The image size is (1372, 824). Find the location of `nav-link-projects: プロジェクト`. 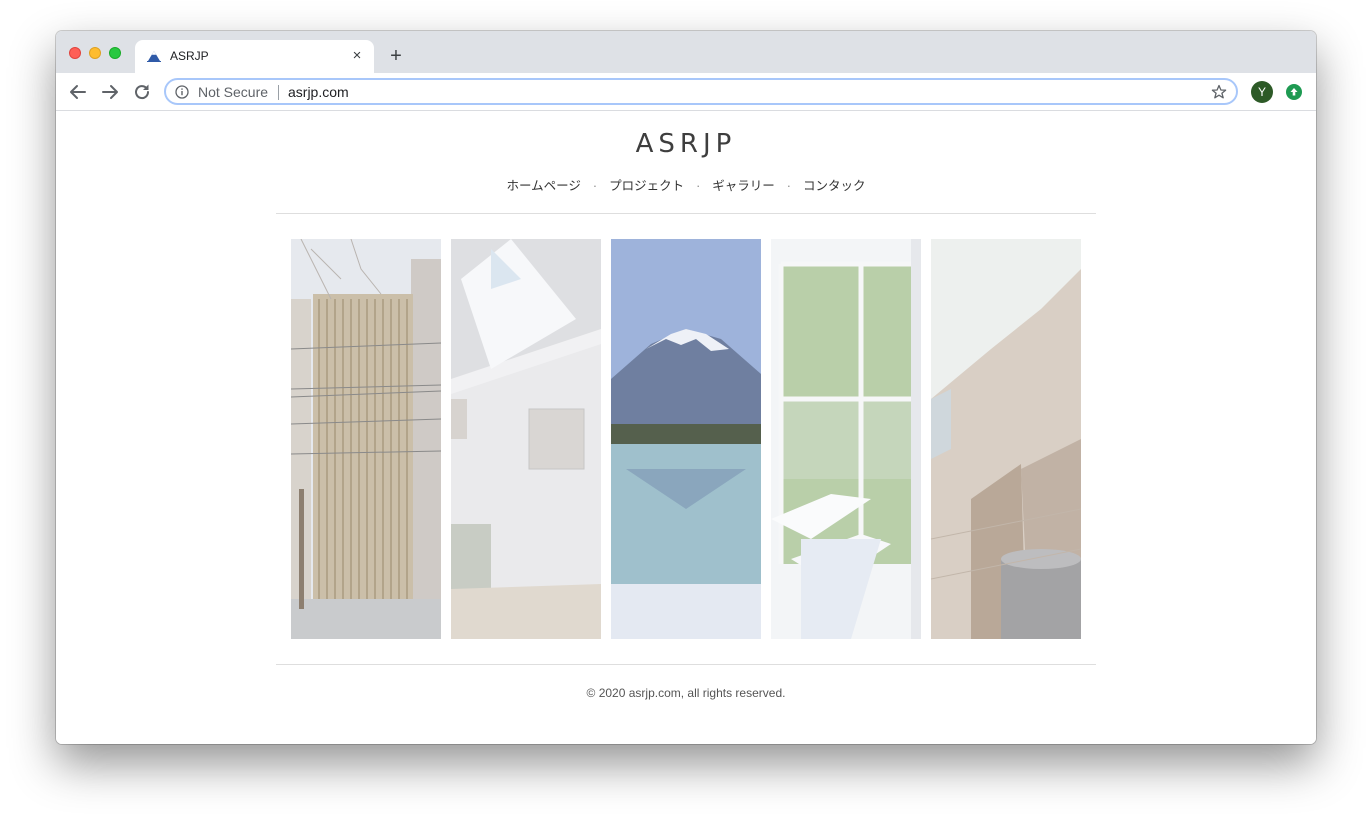

nav-link-projects: プロジェクト is located at coordinates (646, 186).